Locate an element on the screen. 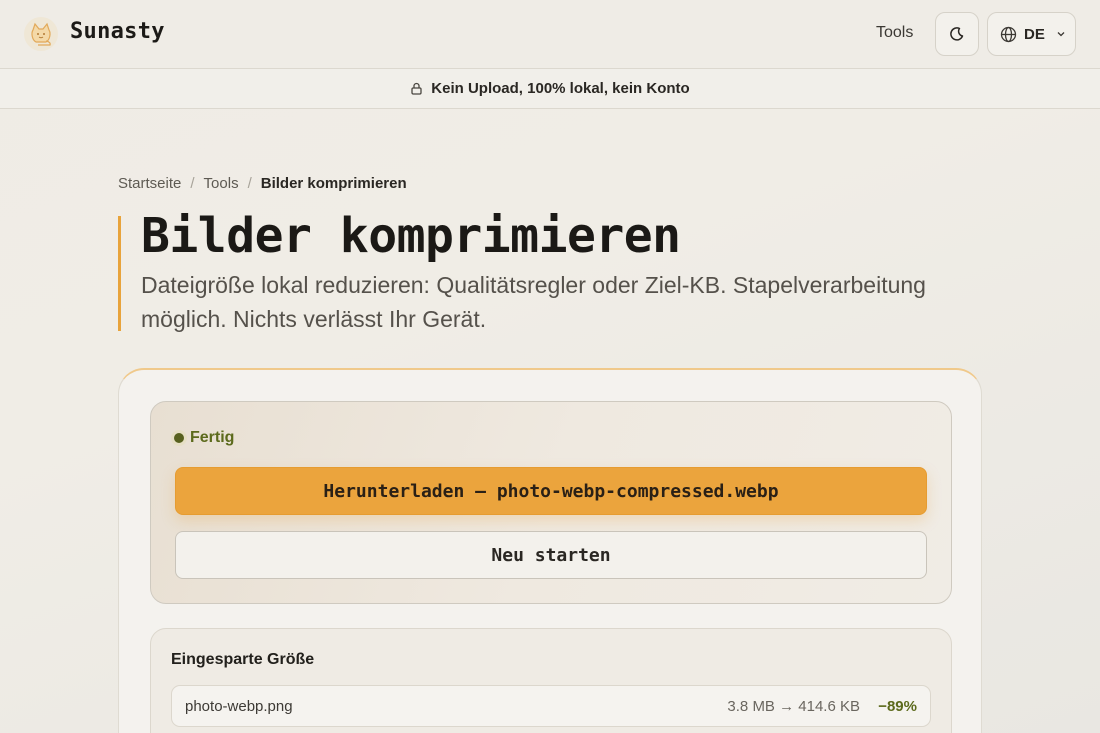 The height and width of the screenshot is (733, 1100). language-select: DE is located at coordinates (1031, 34).